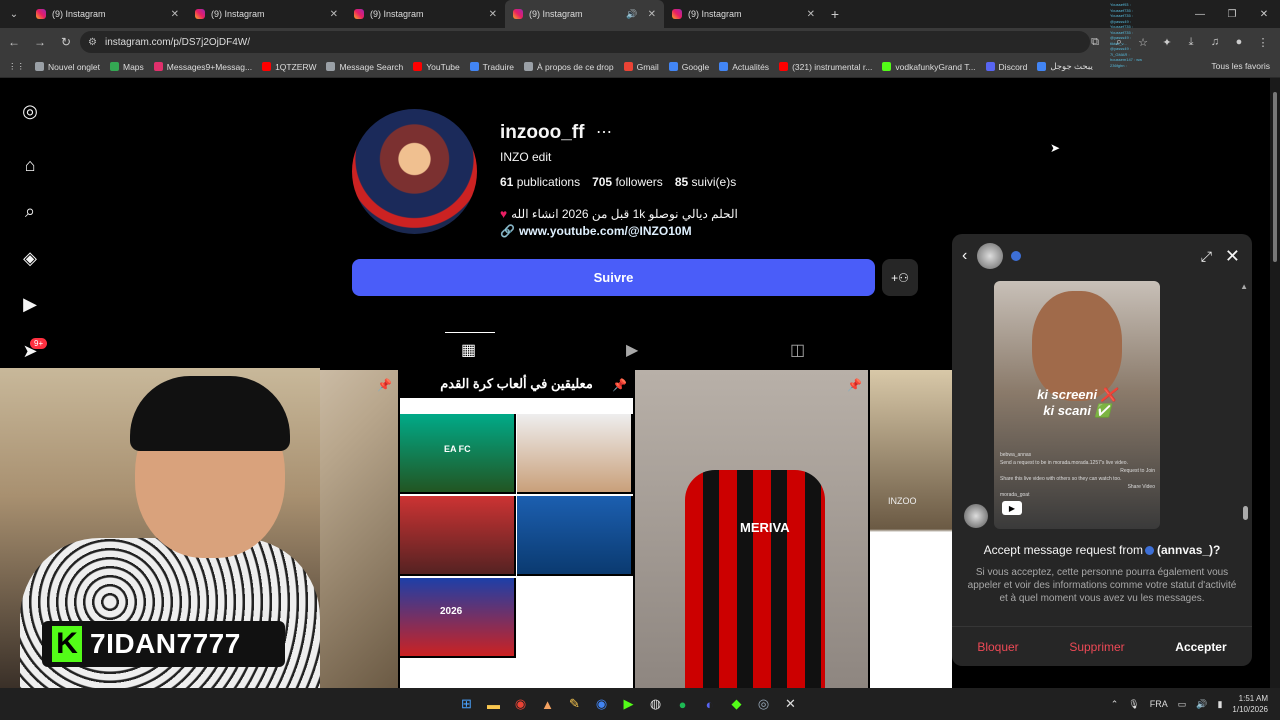 The image size is (1280, 720). What do you see at coordinates (468, 350) in the screenshot?
I see `posts-grid-tab-icon: ▦` at bounding box center [468, 350].